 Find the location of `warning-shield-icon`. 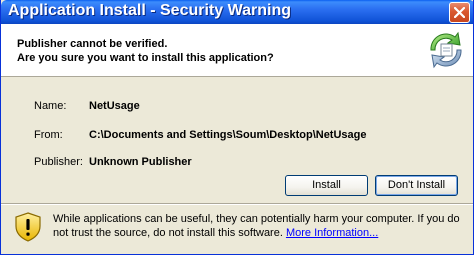

warning-shield-icon is located at coordinates (28, 227).